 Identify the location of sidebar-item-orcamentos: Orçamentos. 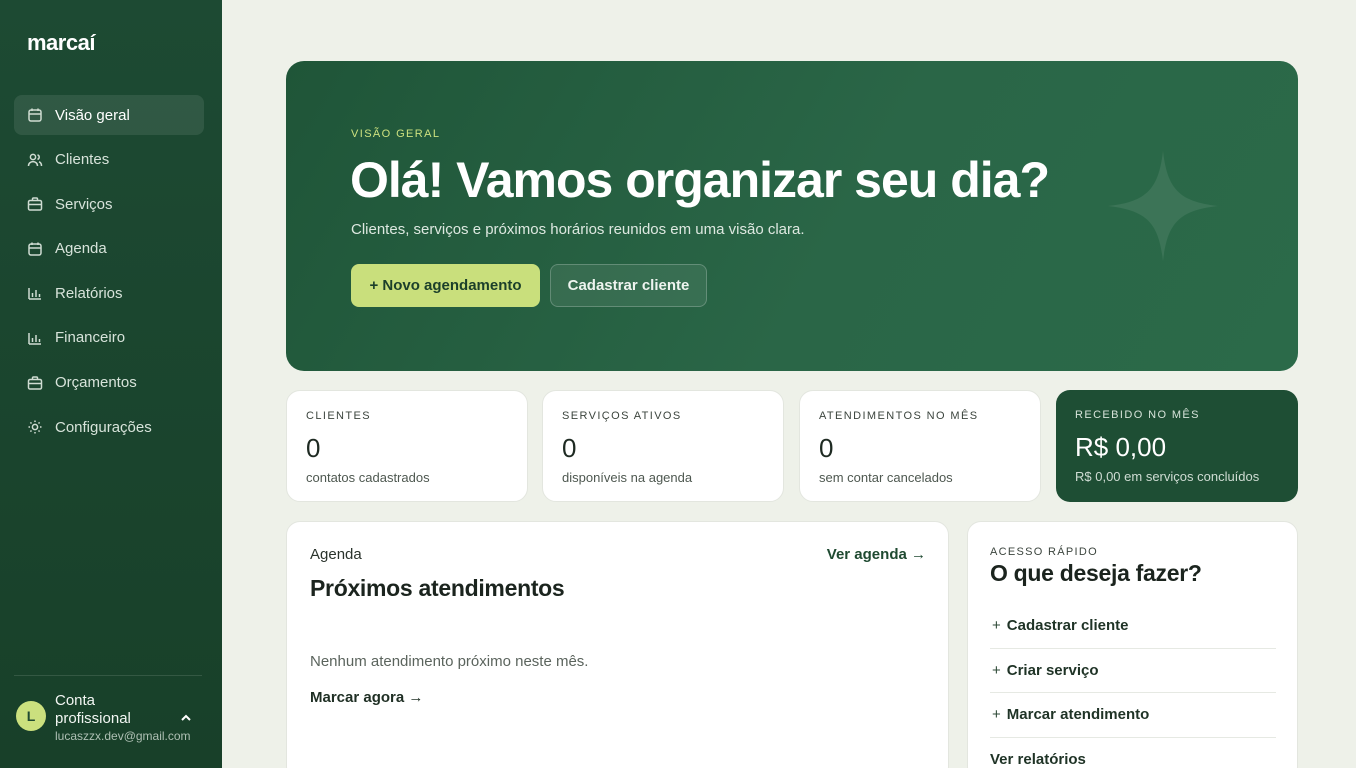
(109, 383).